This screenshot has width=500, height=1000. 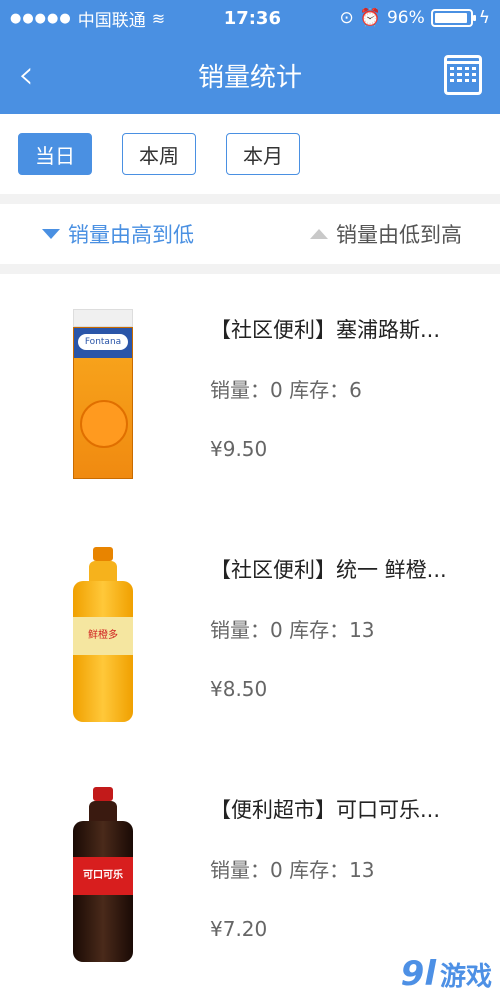 I want to click on rotation-lock-icon: ⊙, so click(x=346, y=18).